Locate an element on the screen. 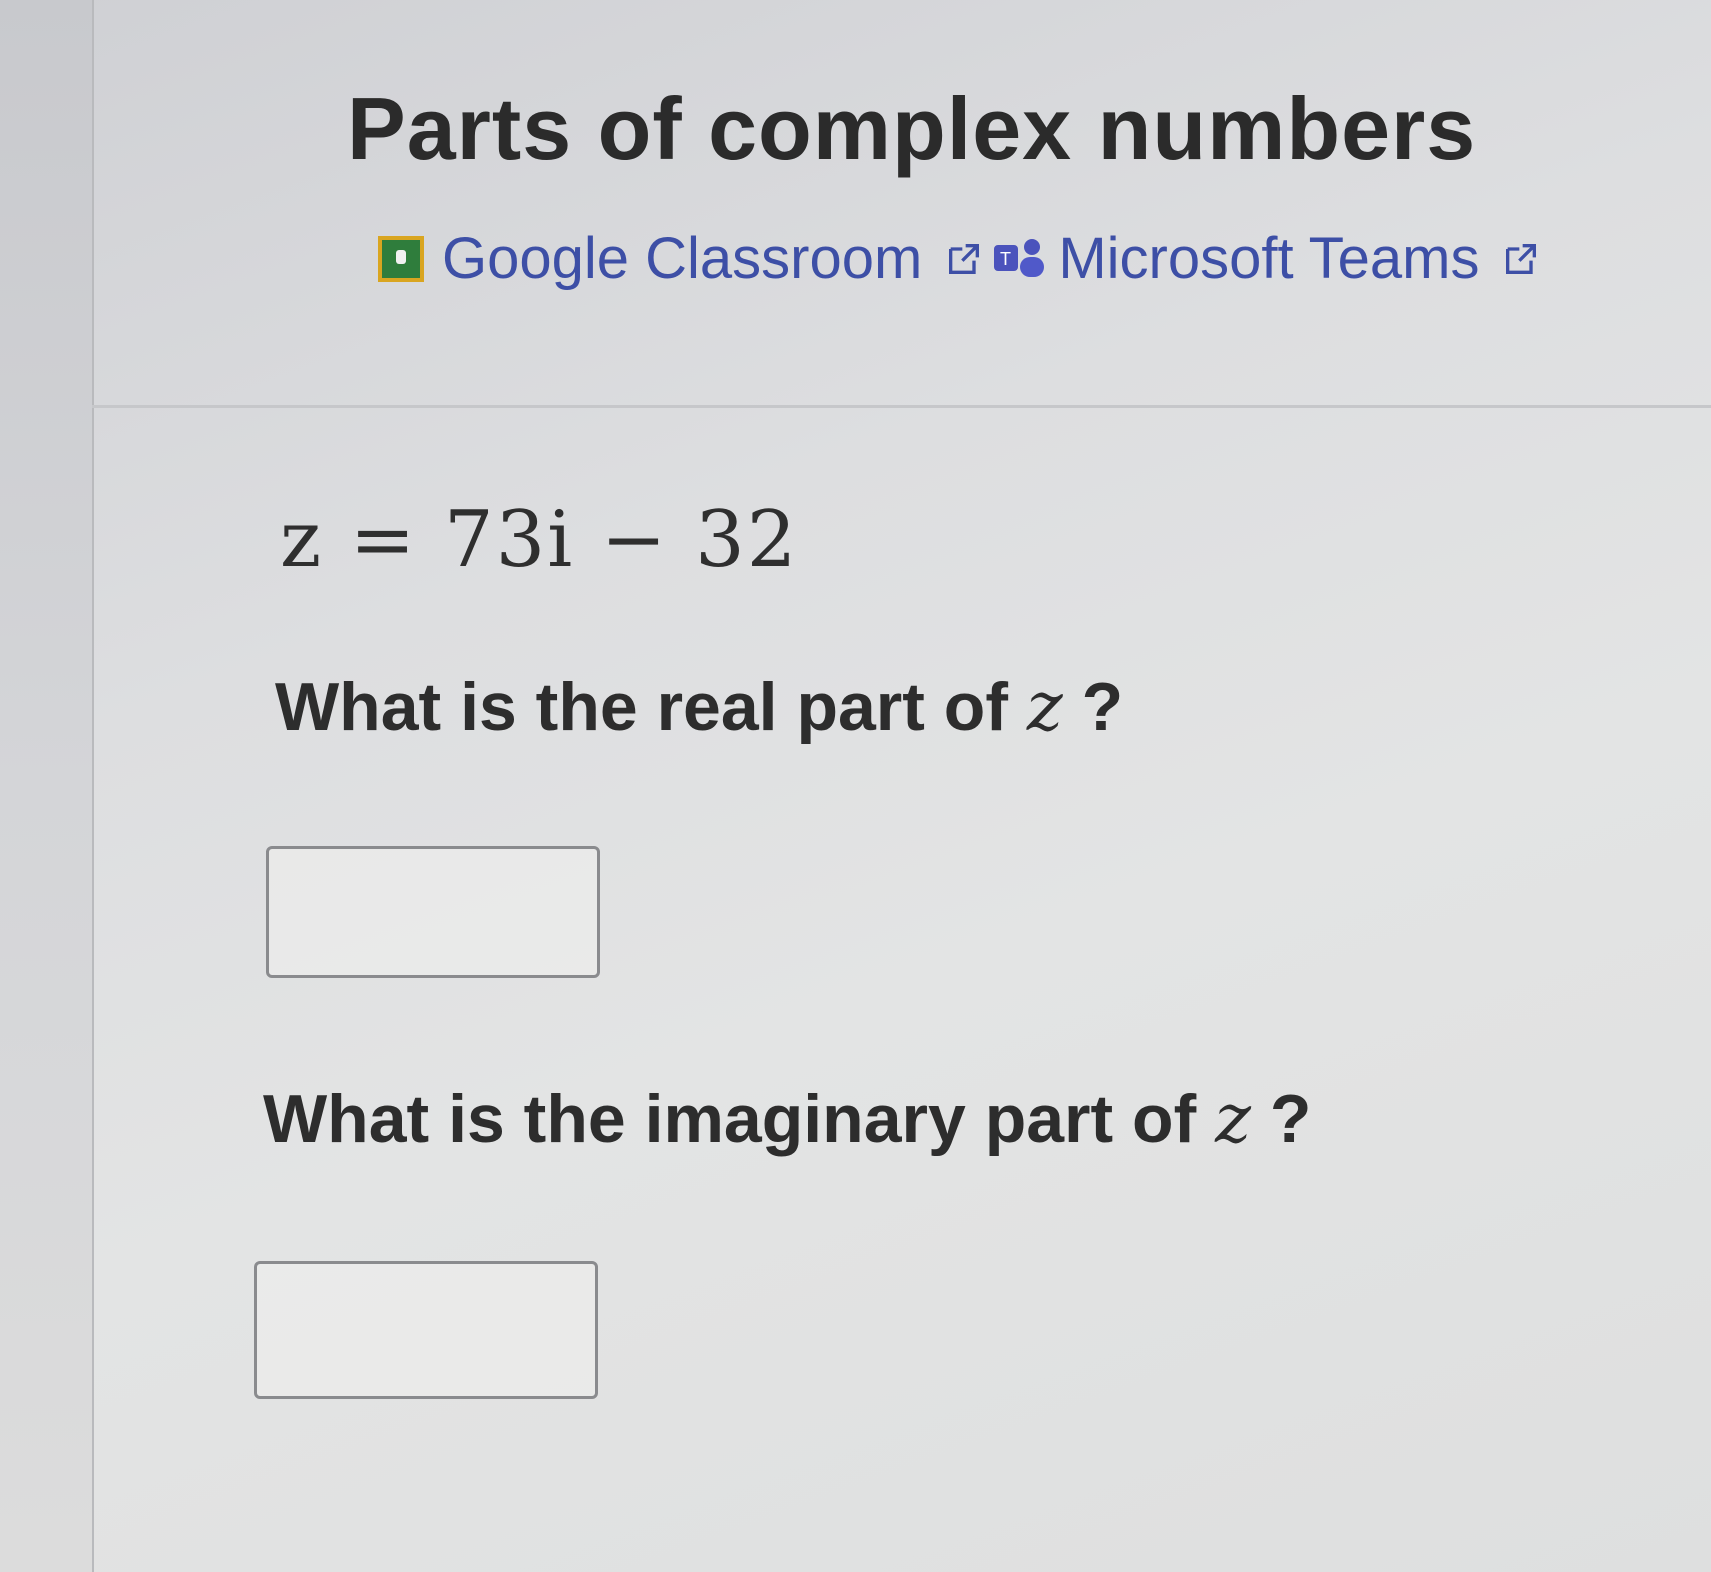 The image size is (1711, 1572). question-real-part: What is the real part of z ? is located at coordinates (699, 707).